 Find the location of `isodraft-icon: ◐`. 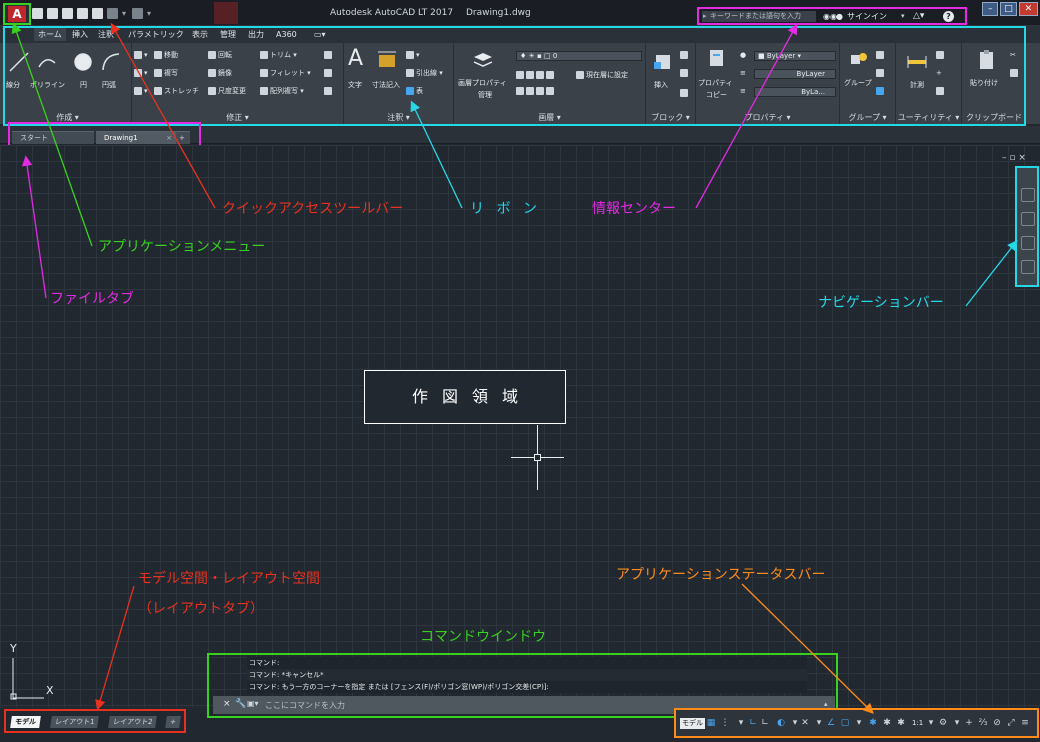

isodraft-icon: ◐ is located at coordinates (781, 723).